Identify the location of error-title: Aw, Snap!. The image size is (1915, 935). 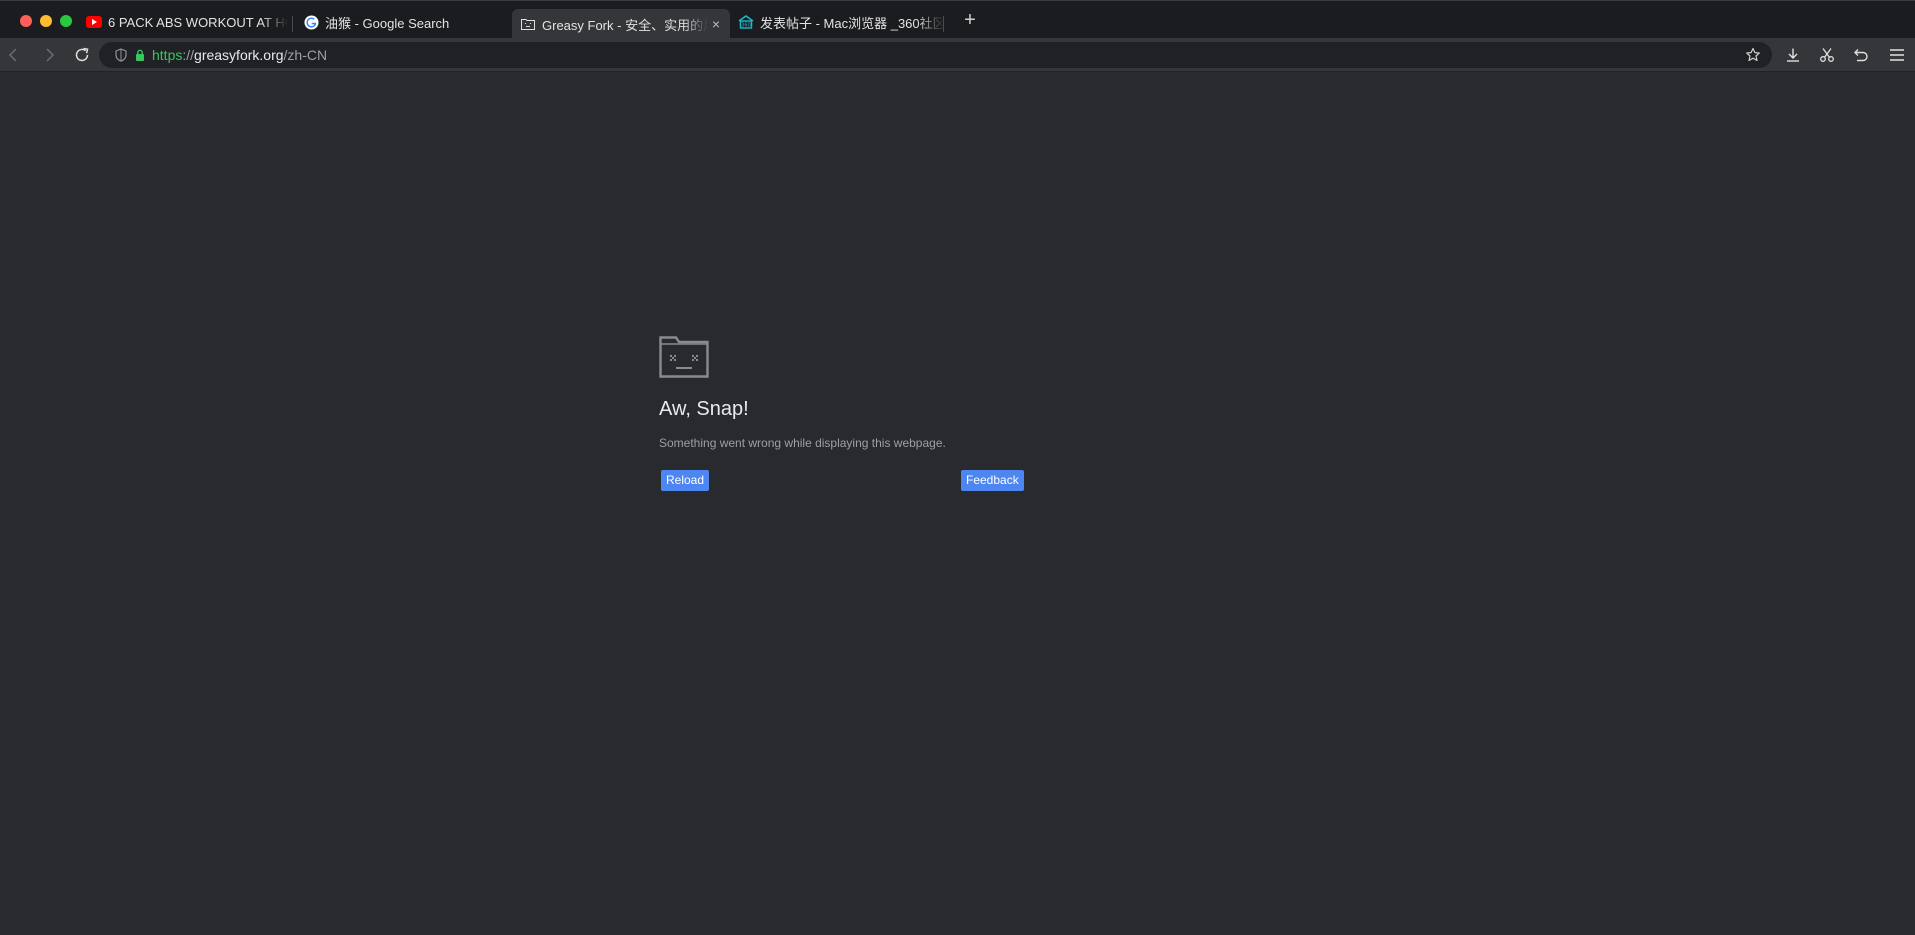
(704, 409).